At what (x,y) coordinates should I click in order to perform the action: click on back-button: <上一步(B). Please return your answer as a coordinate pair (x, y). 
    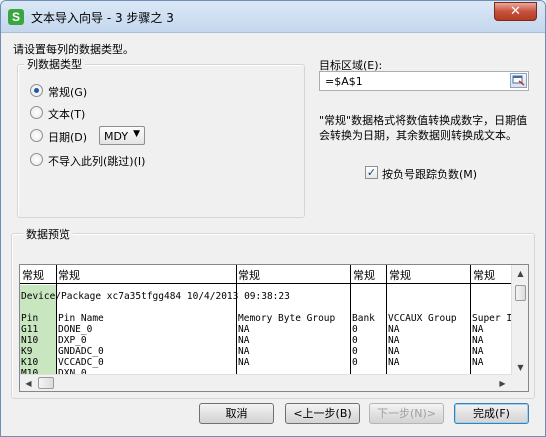
    Looking at the image, I should click on (322, 413).